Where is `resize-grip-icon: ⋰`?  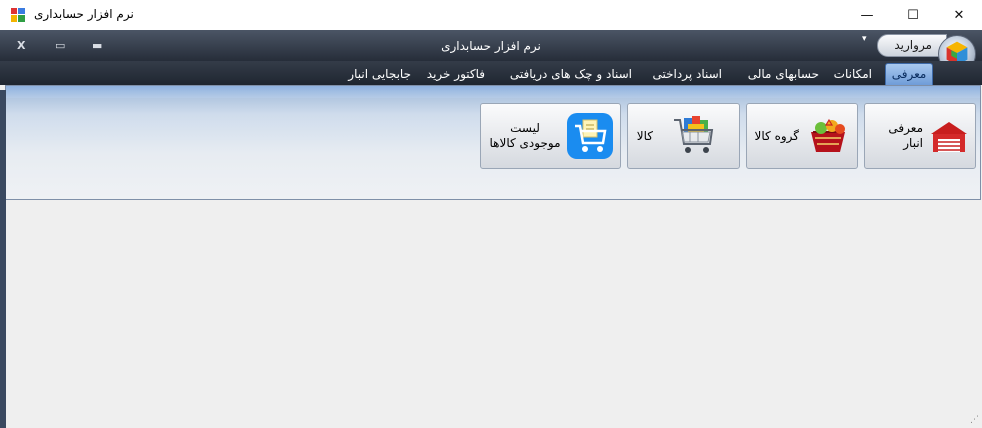 resize-grip-icon: ⋰ is located at coordinates (974, 420).